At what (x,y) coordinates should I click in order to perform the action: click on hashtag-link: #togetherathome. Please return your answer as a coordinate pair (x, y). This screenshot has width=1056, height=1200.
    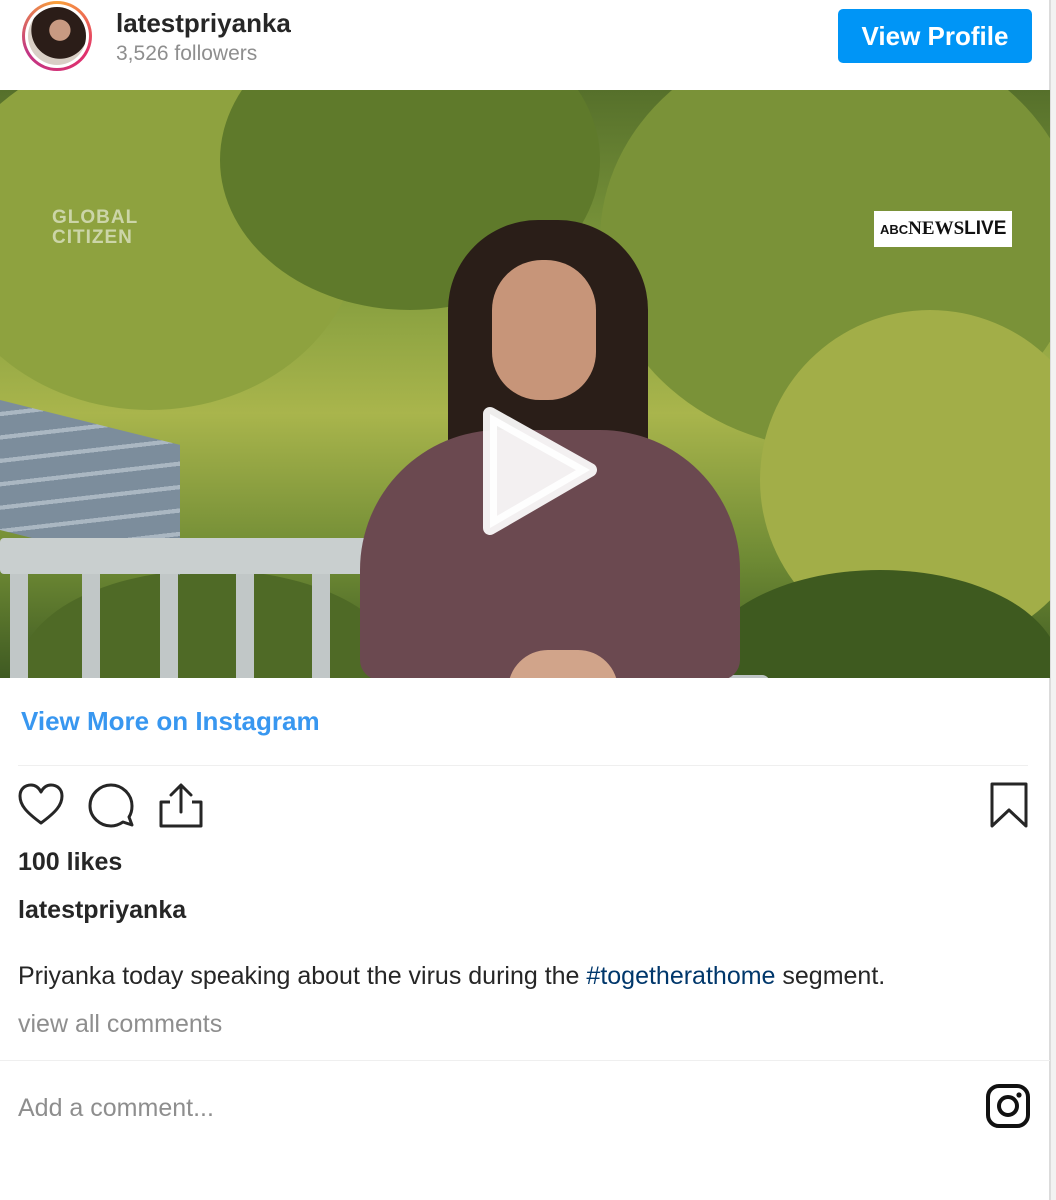
    Looking at the image, I should click on (680, 976).